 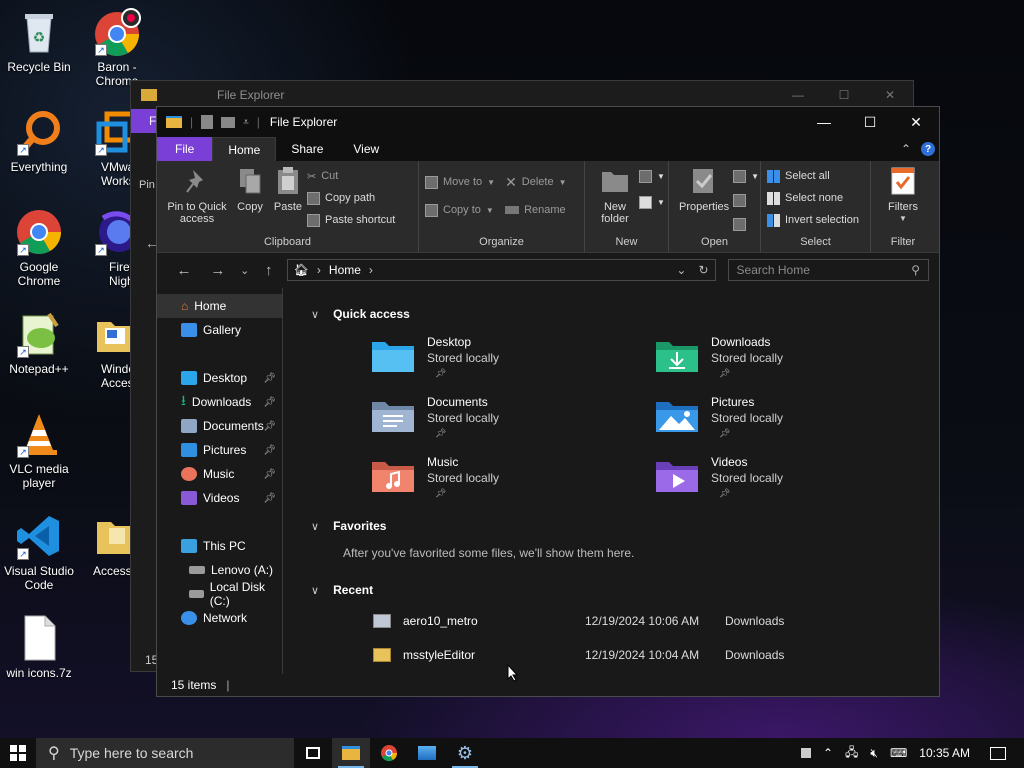 I want to click on tab-share: Share, so click(x=307, y=149).